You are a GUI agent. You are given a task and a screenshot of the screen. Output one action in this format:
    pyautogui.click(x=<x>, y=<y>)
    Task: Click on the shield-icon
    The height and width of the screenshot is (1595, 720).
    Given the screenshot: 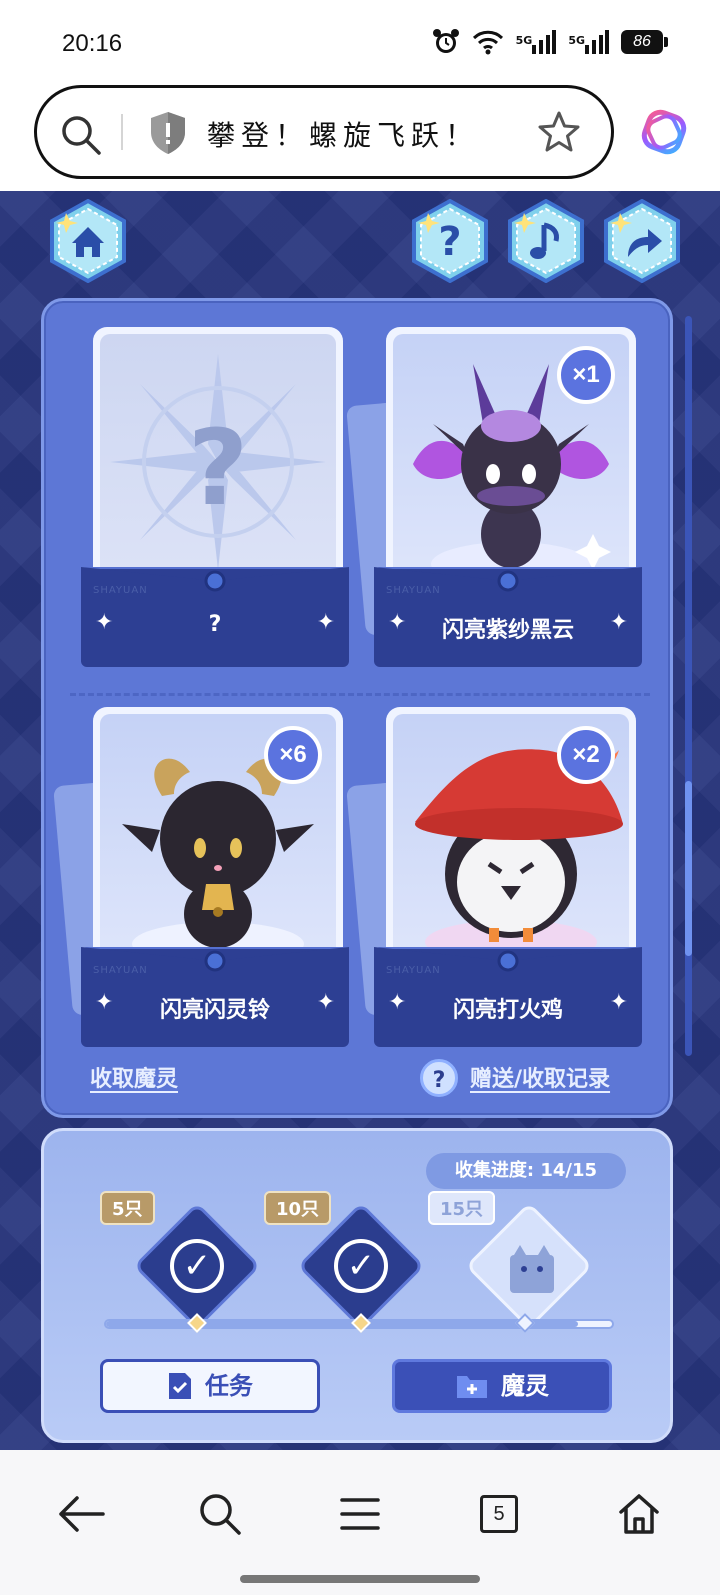 What is the action you would take?
    pyautogui.click(x=168, y=133)
    